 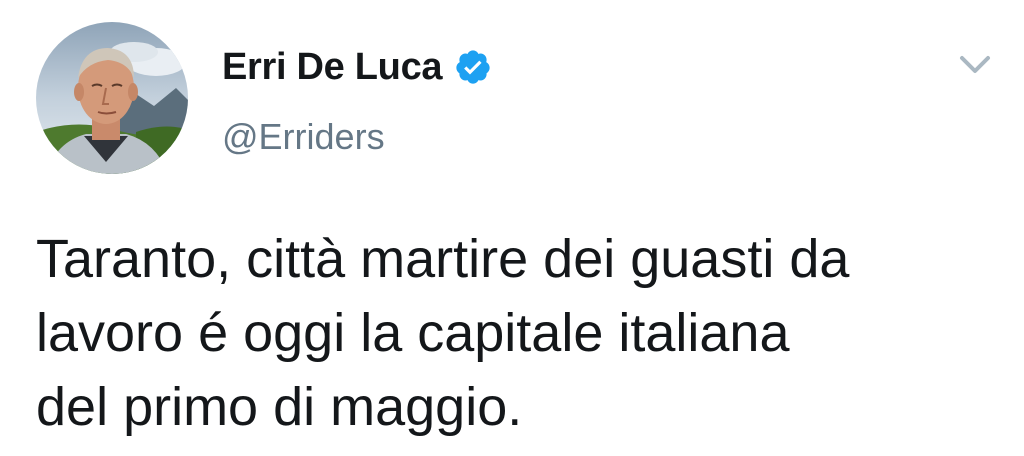 I want to click on tweet-text-line: lavoro é oggi la capitale italiana, so click(x=413, y=333).